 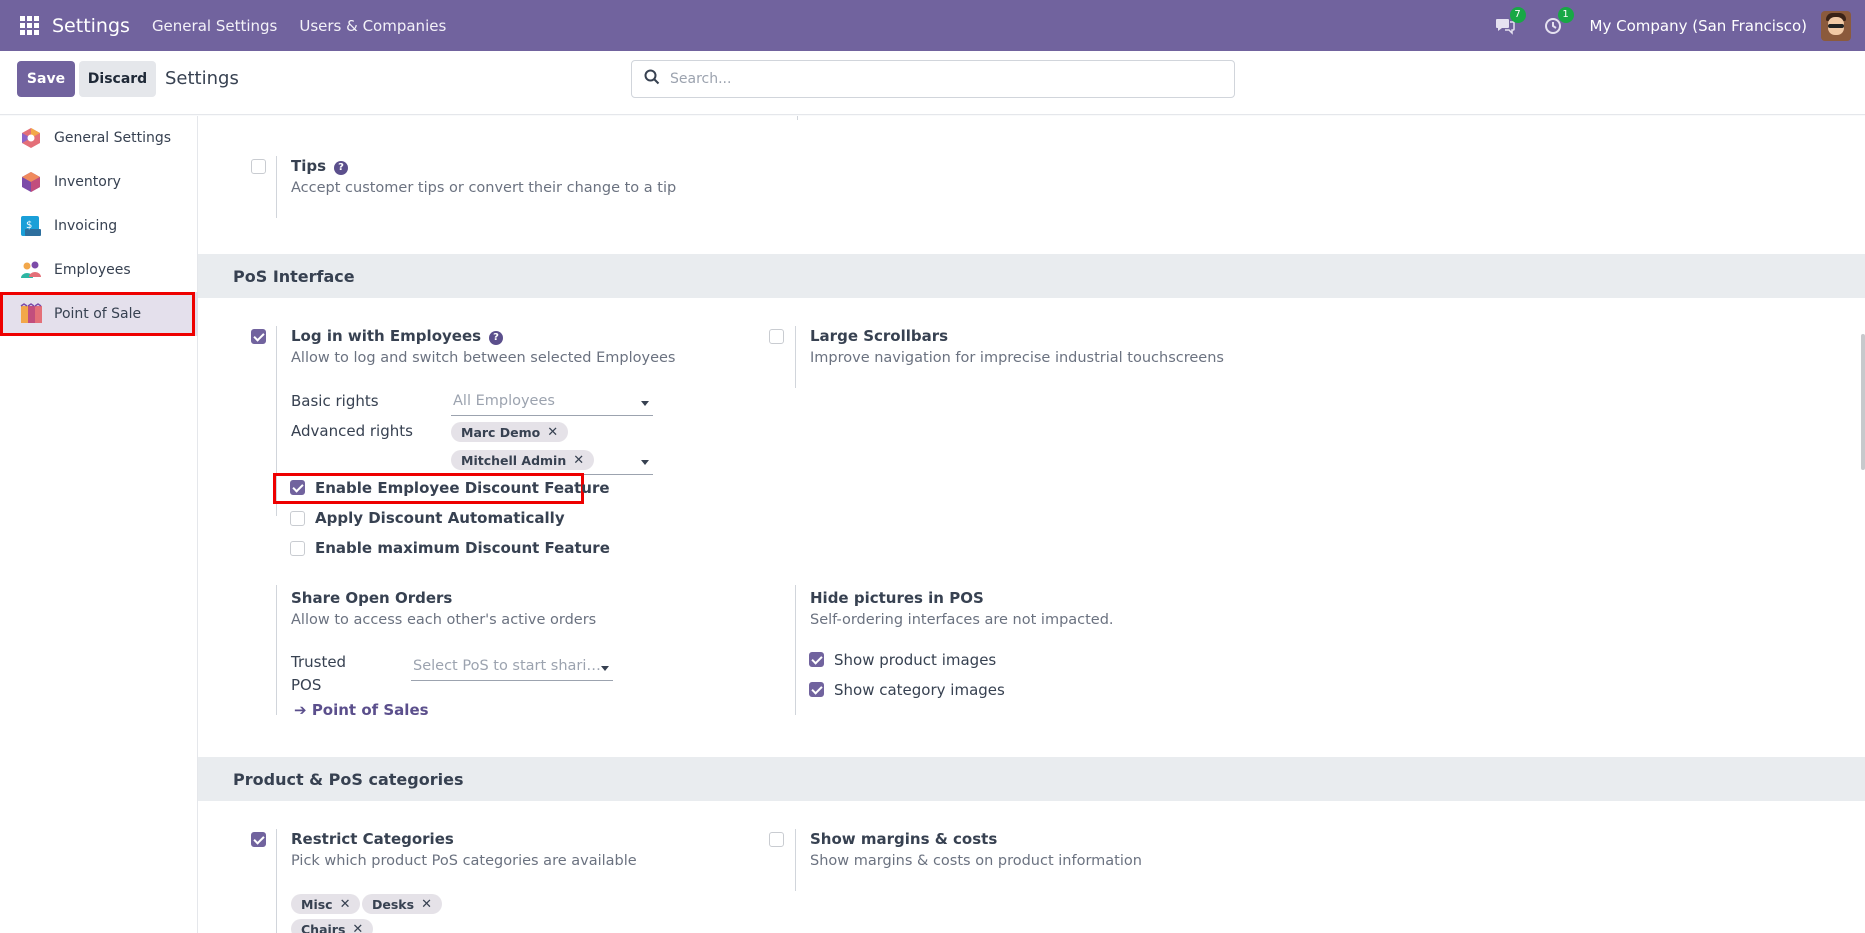 I want to click on discard-button: Discard, so click(x=117, y=79).